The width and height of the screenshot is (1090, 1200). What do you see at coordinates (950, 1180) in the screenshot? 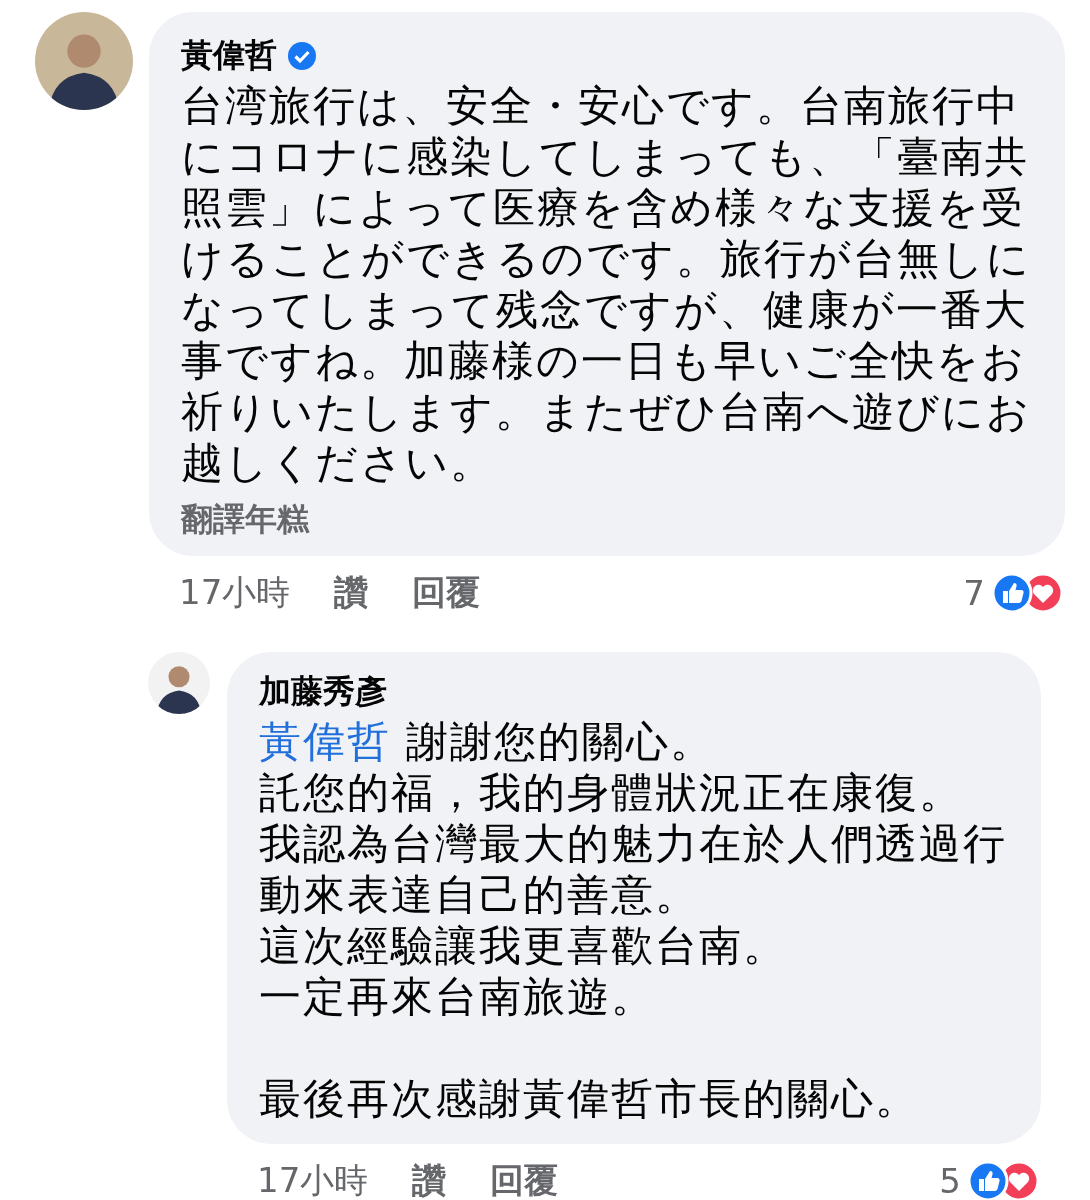
I see `reaction-count: 5` at bounding box center [950, 1180].